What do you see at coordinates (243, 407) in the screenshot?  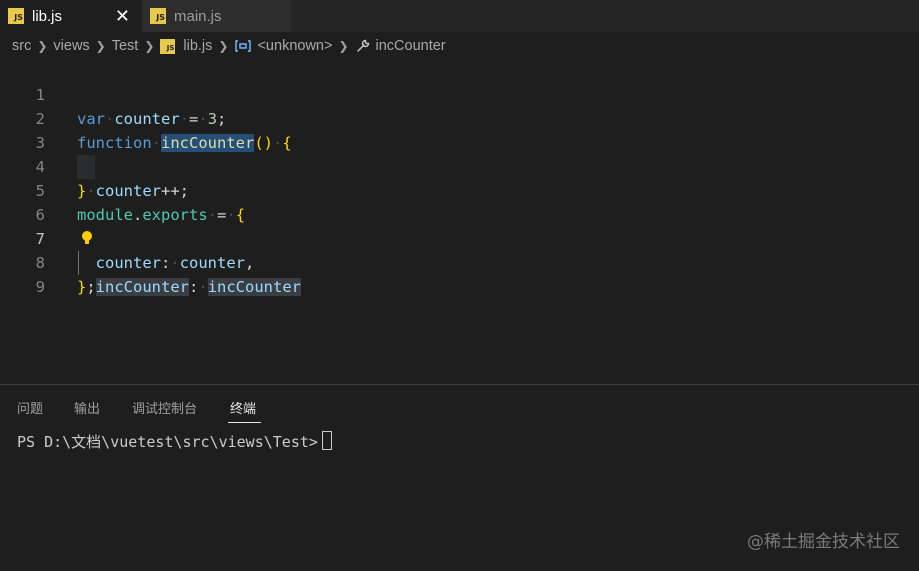 I see `tab-terminal: 终端` at bounding box center [243, 407].